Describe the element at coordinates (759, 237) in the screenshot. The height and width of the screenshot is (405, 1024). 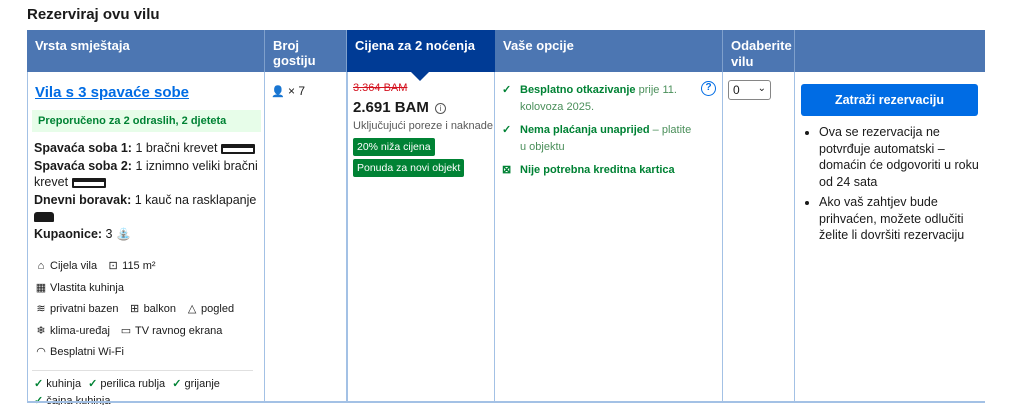
I see `select-cell: 0 ⌄` at that location.